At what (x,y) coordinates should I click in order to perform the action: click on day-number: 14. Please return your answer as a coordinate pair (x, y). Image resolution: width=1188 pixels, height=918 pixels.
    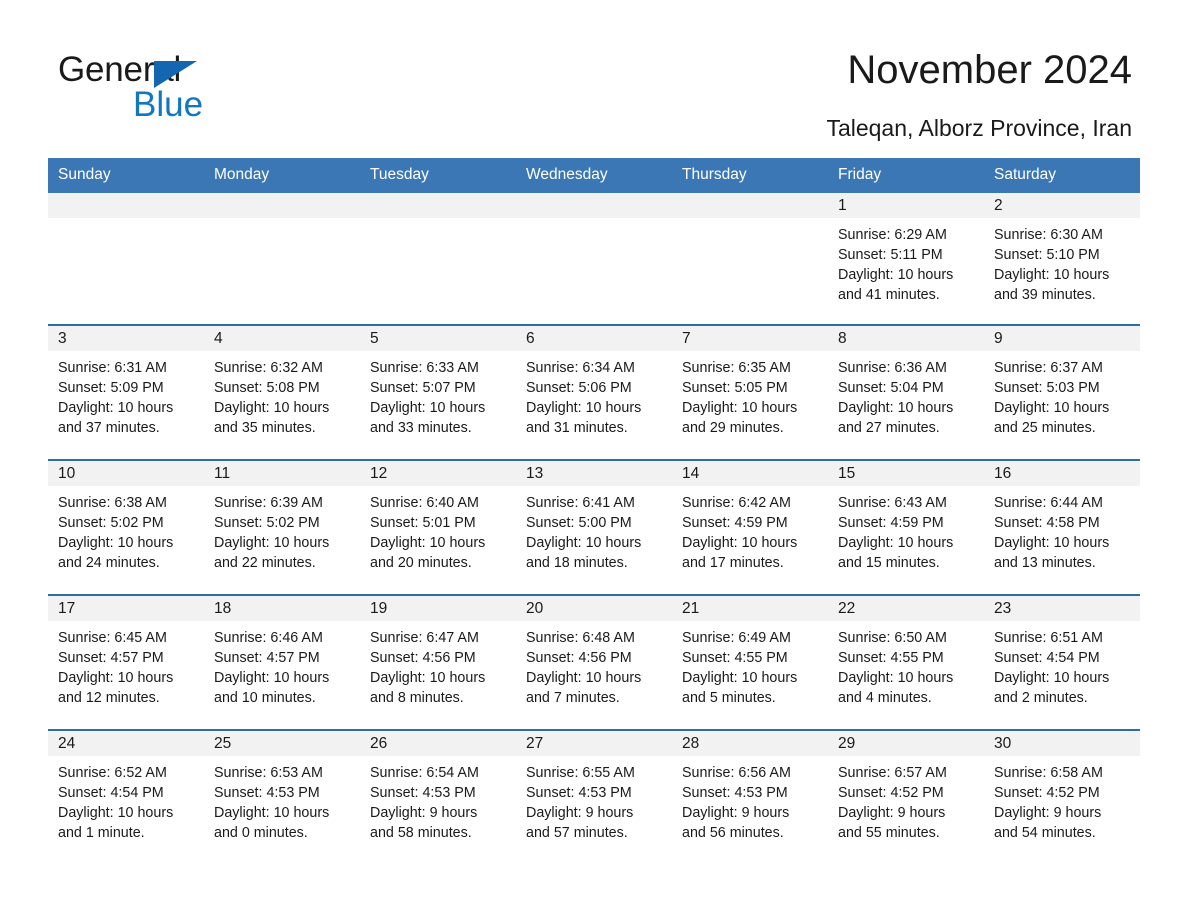
    Looking at the image, I should click on (750, 473).